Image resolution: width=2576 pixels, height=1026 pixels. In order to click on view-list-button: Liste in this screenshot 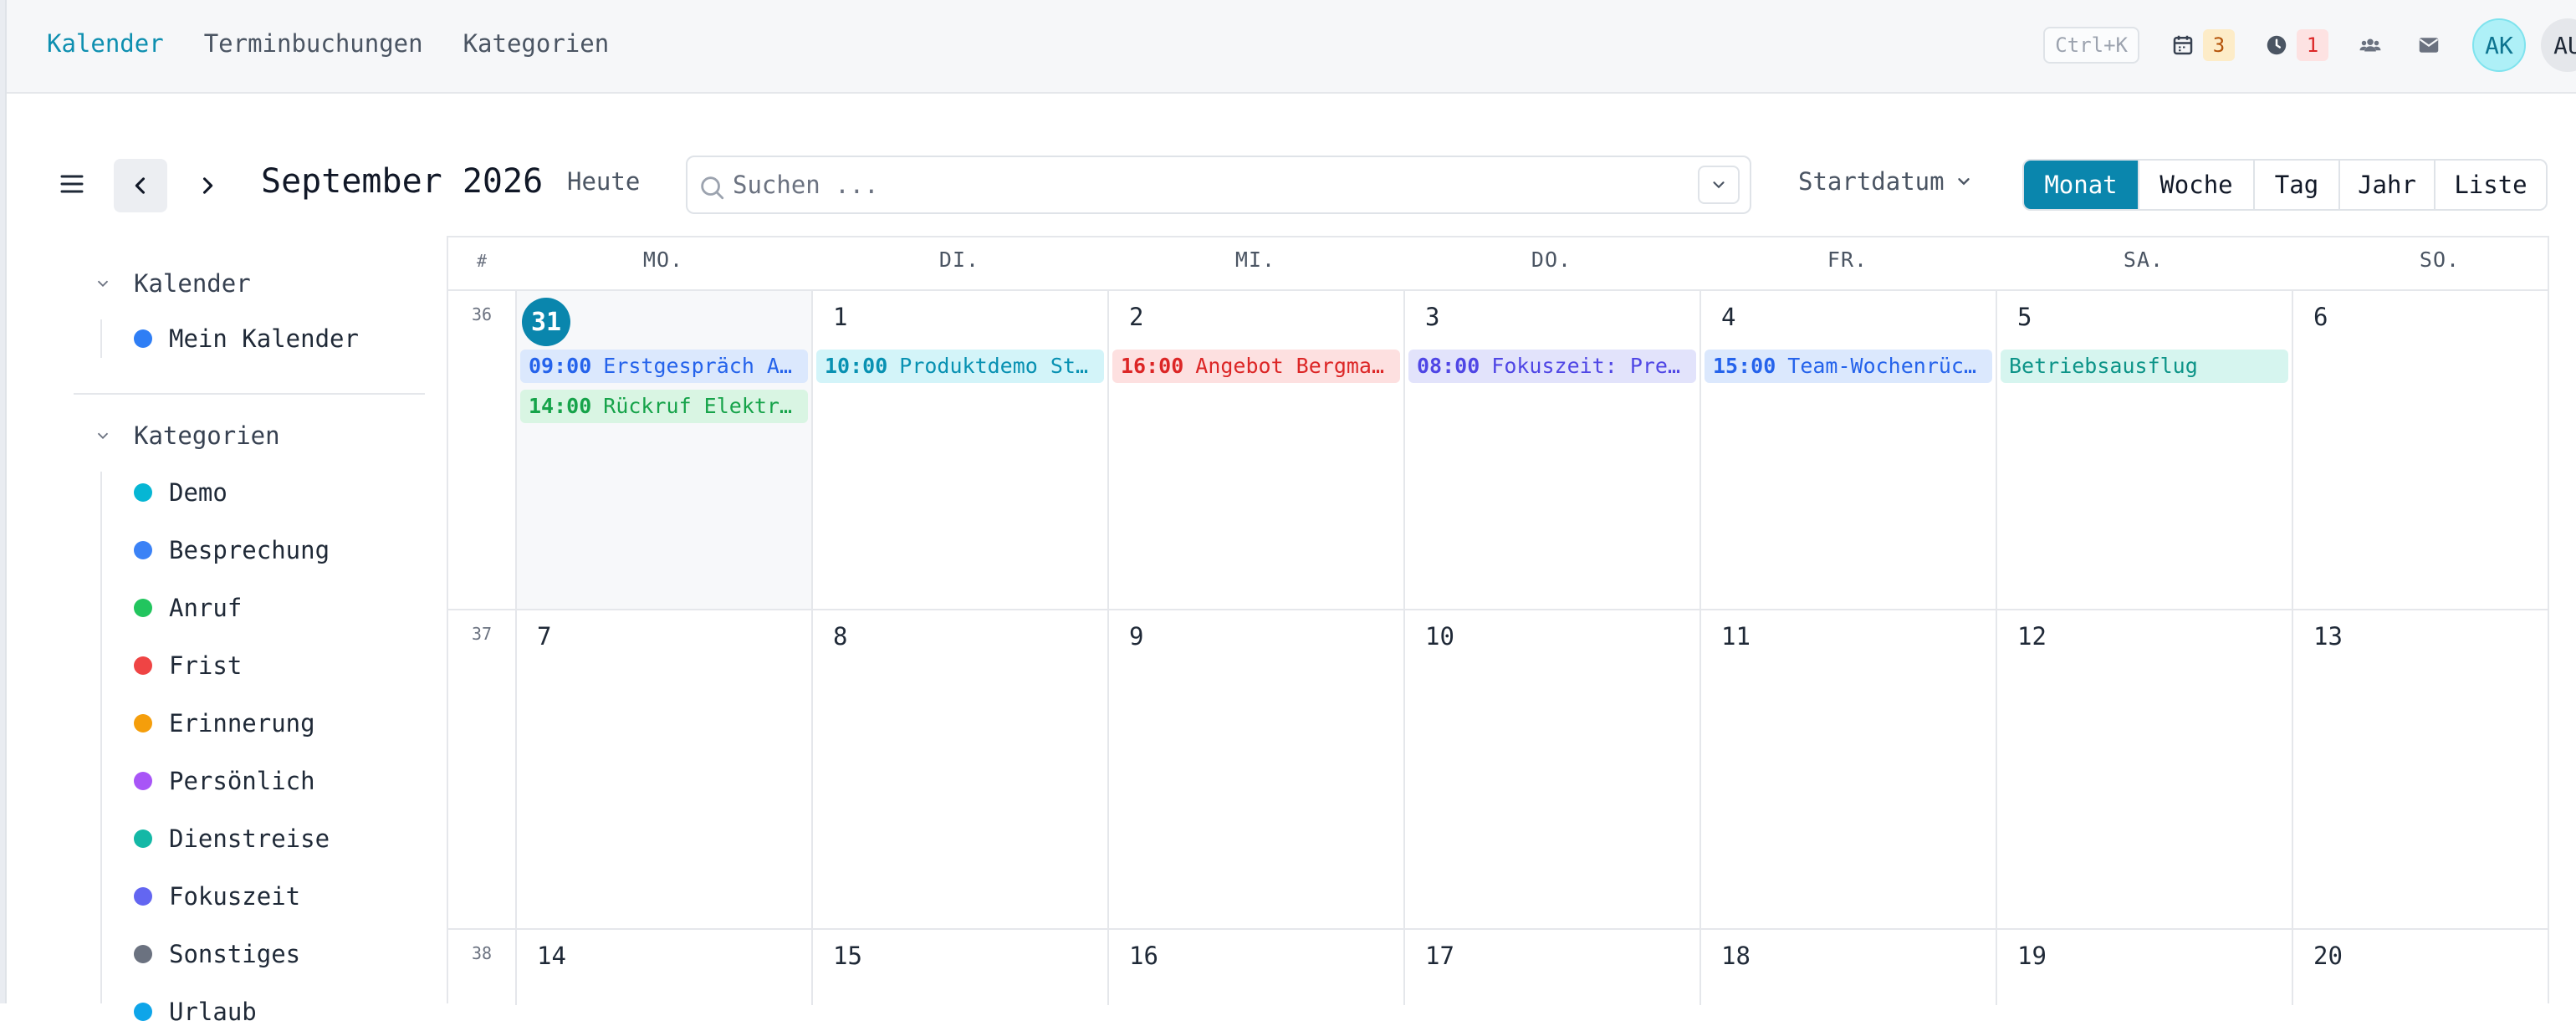, I will do `click(2490, 185)`.